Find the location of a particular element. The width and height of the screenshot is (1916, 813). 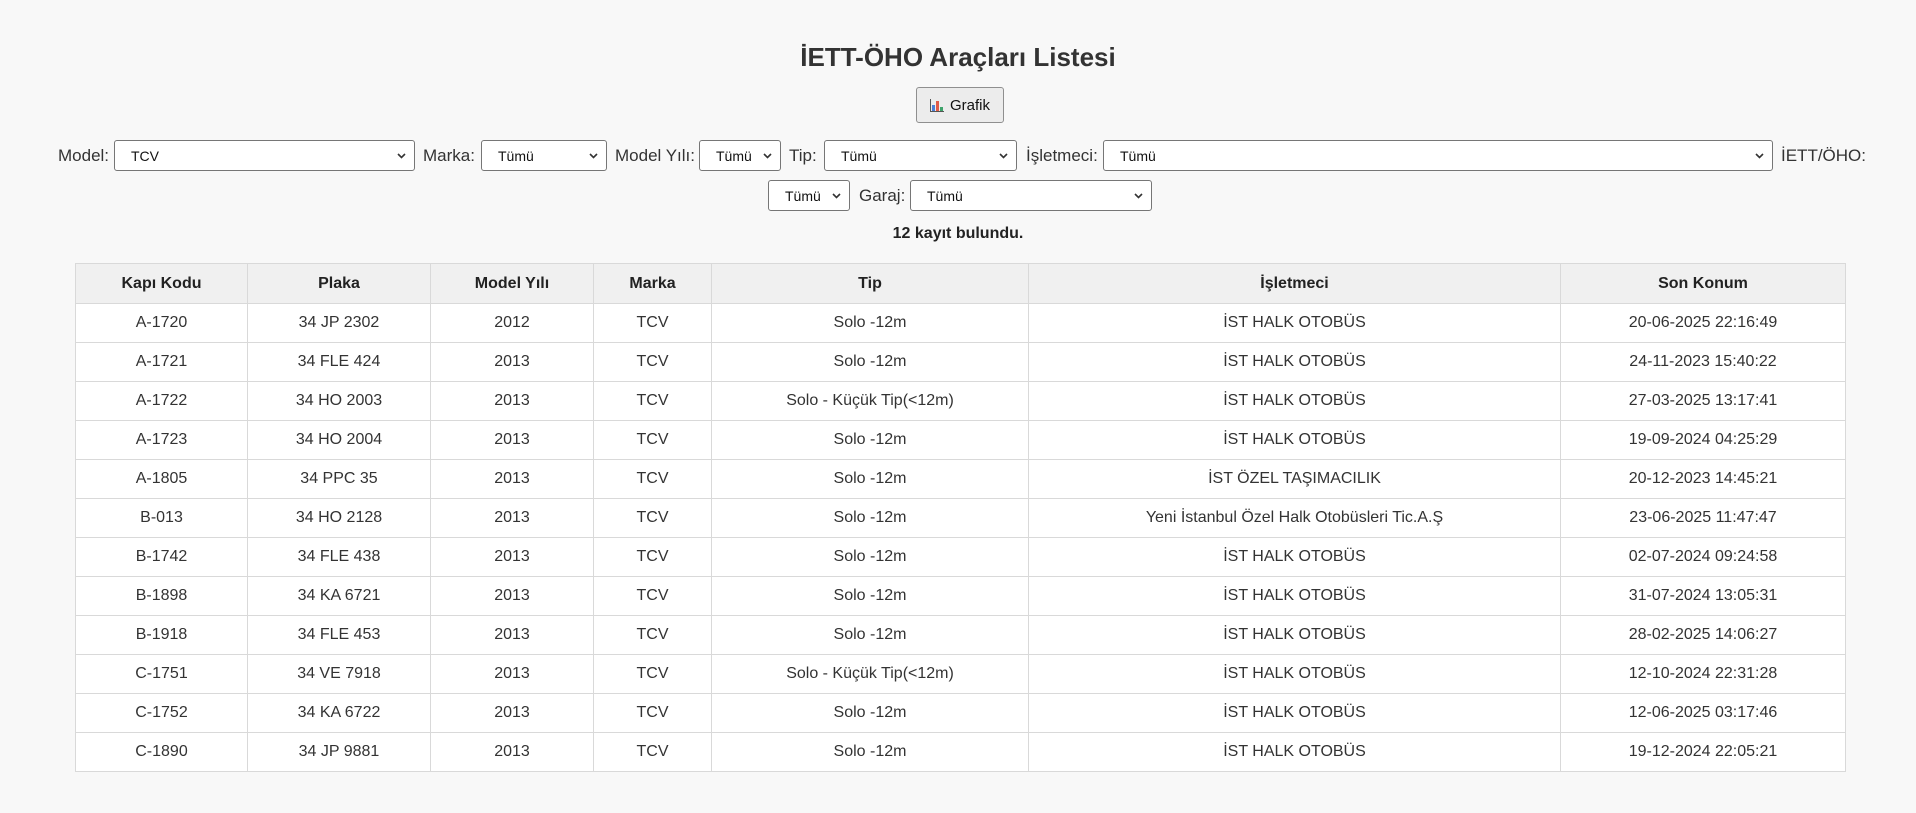

model-yili-select: Tümü is located at coordinates (740, 155).